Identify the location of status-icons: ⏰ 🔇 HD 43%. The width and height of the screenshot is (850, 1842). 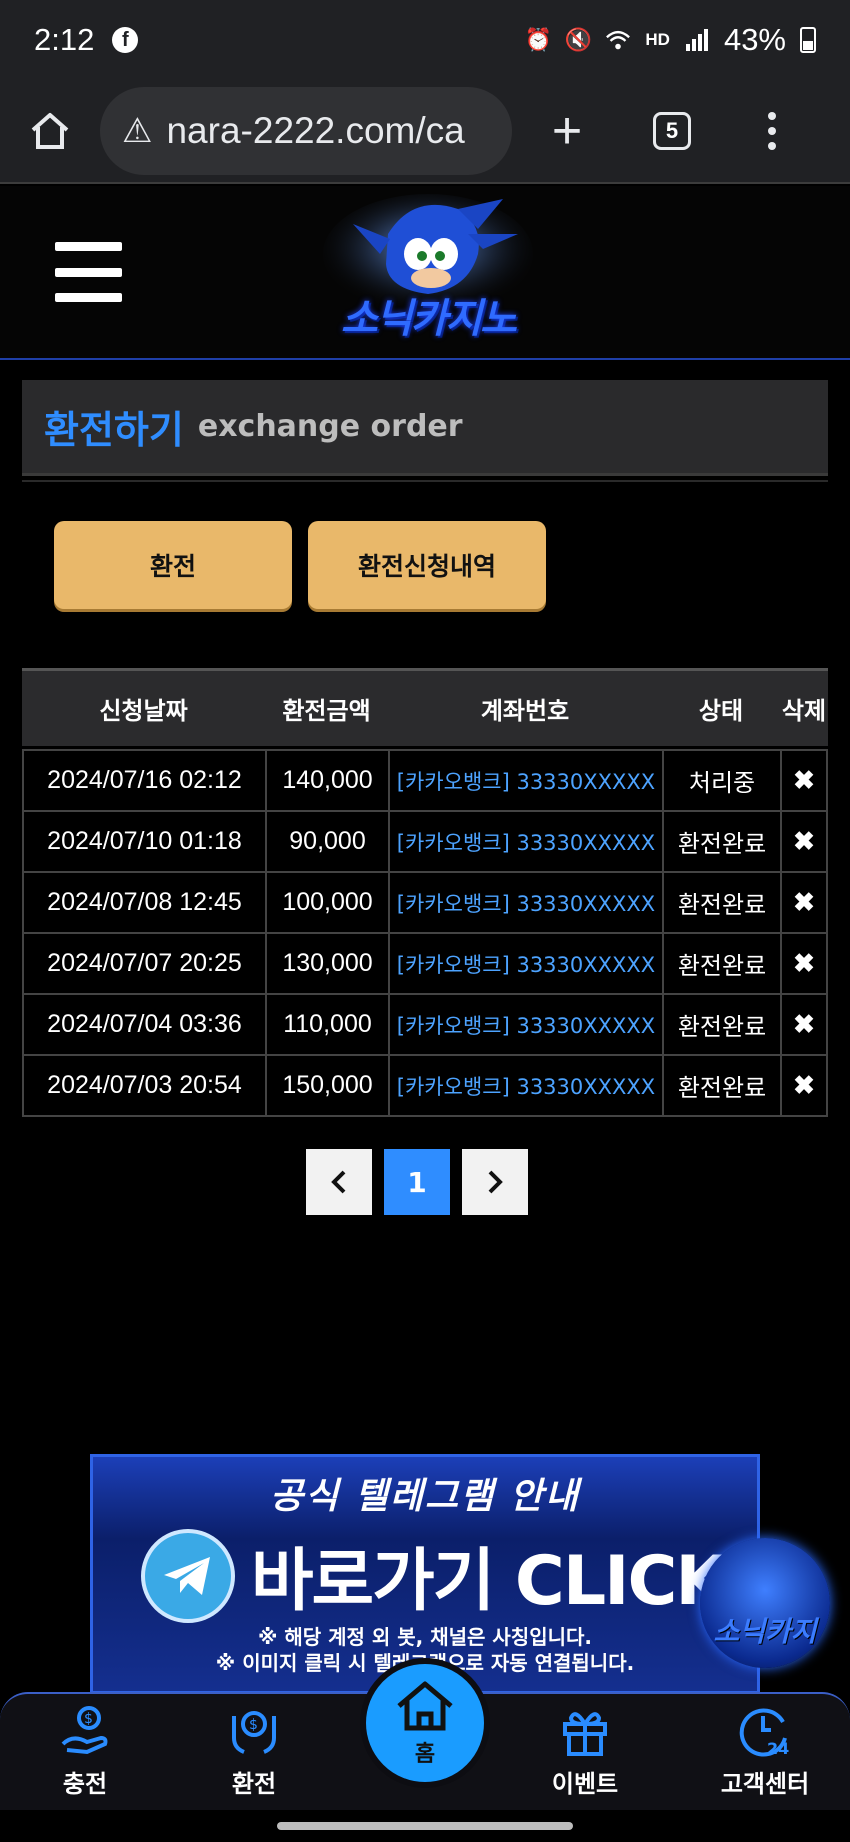
(670, 40).